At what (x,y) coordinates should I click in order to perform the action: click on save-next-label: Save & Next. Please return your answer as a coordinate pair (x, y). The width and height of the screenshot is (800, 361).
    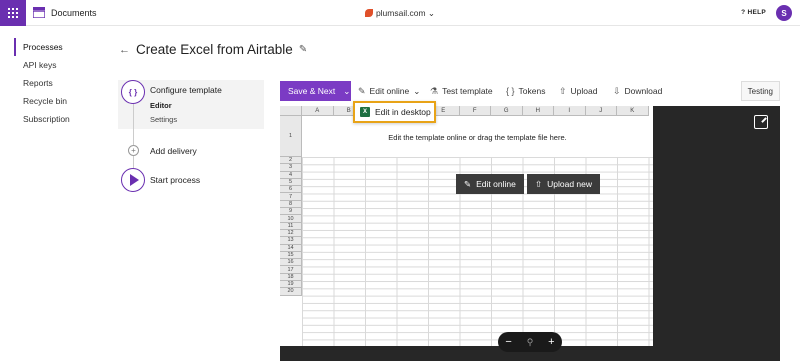
    Looking at the image, I should click on (312, 91).